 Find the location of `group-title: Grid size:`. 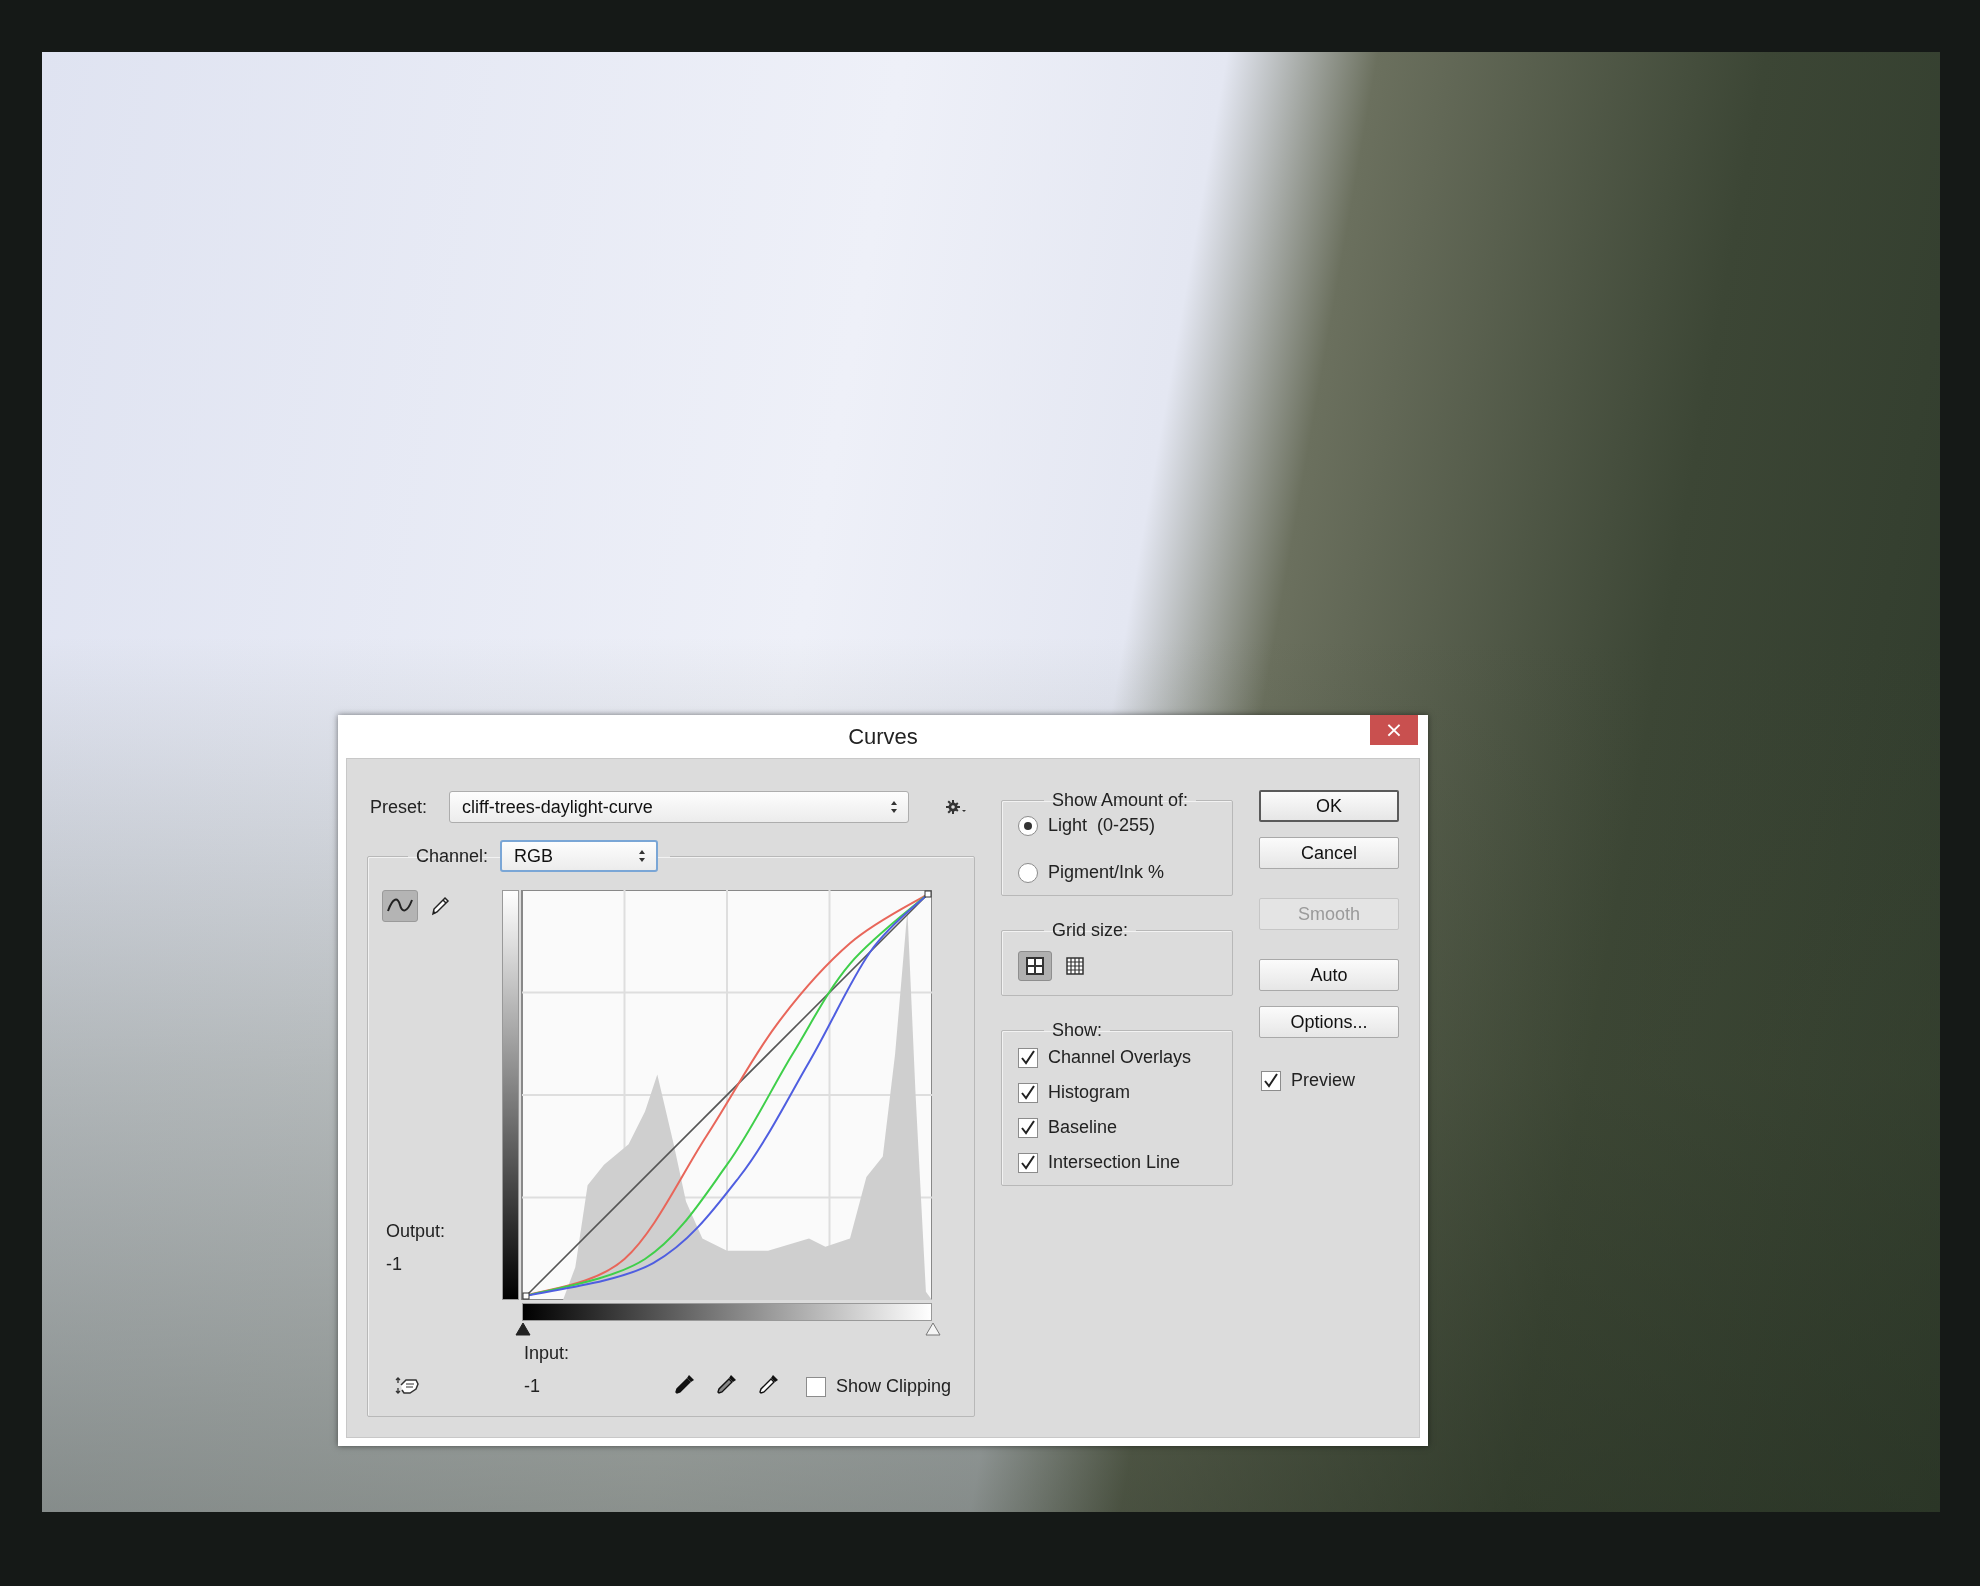

group-title: Grid size: is located at coordinates (1090, 930).